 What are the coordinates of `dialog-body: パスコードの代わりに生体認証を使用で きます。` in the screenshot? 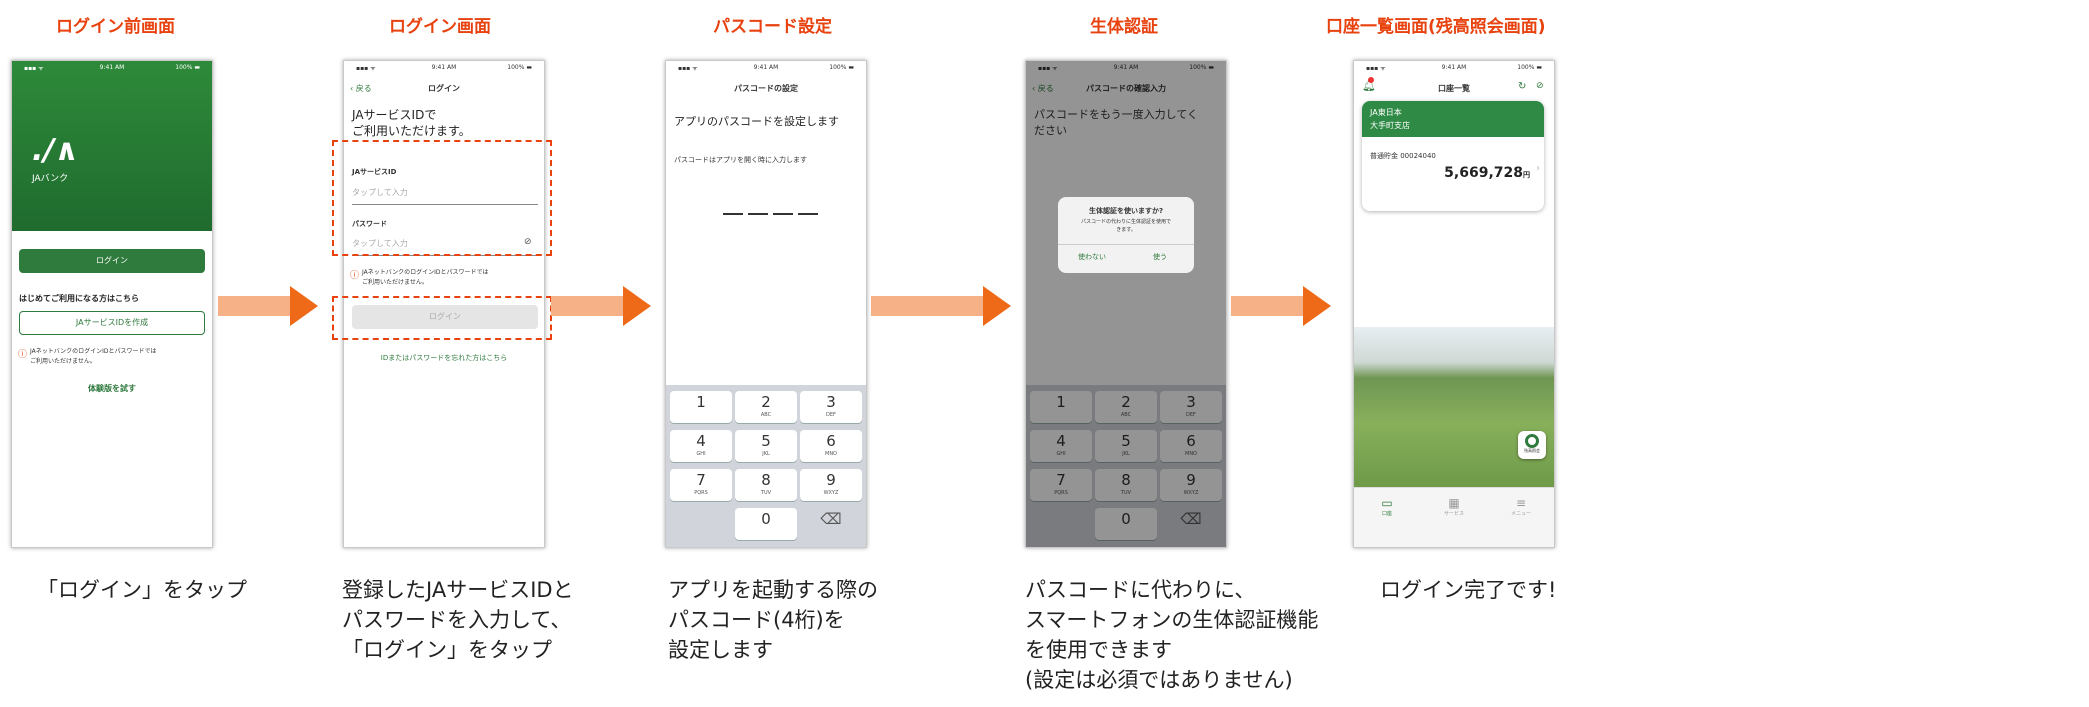 It's located at (1125, 226).